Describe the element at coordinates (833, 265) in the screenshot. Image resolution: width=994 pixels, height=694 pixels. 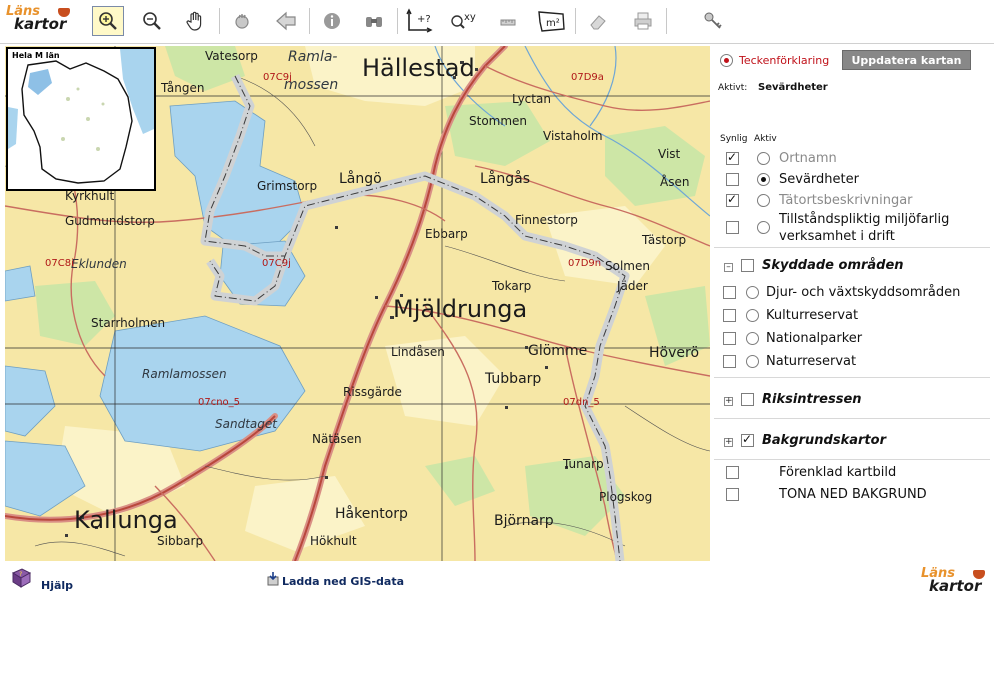
I see `group-skyddade-title: Skyddade områden` at that location.